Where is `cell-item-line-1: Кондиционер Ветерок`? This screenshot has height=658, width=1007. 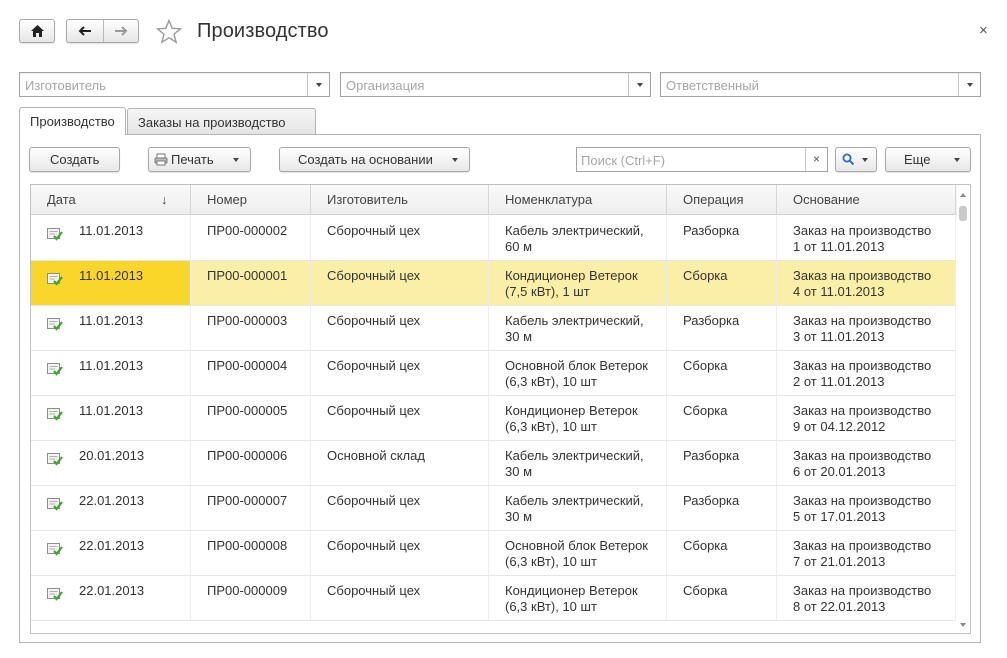
cell-item-line-1: Кондиционер Ветерок is located at coordinates (571, 275).